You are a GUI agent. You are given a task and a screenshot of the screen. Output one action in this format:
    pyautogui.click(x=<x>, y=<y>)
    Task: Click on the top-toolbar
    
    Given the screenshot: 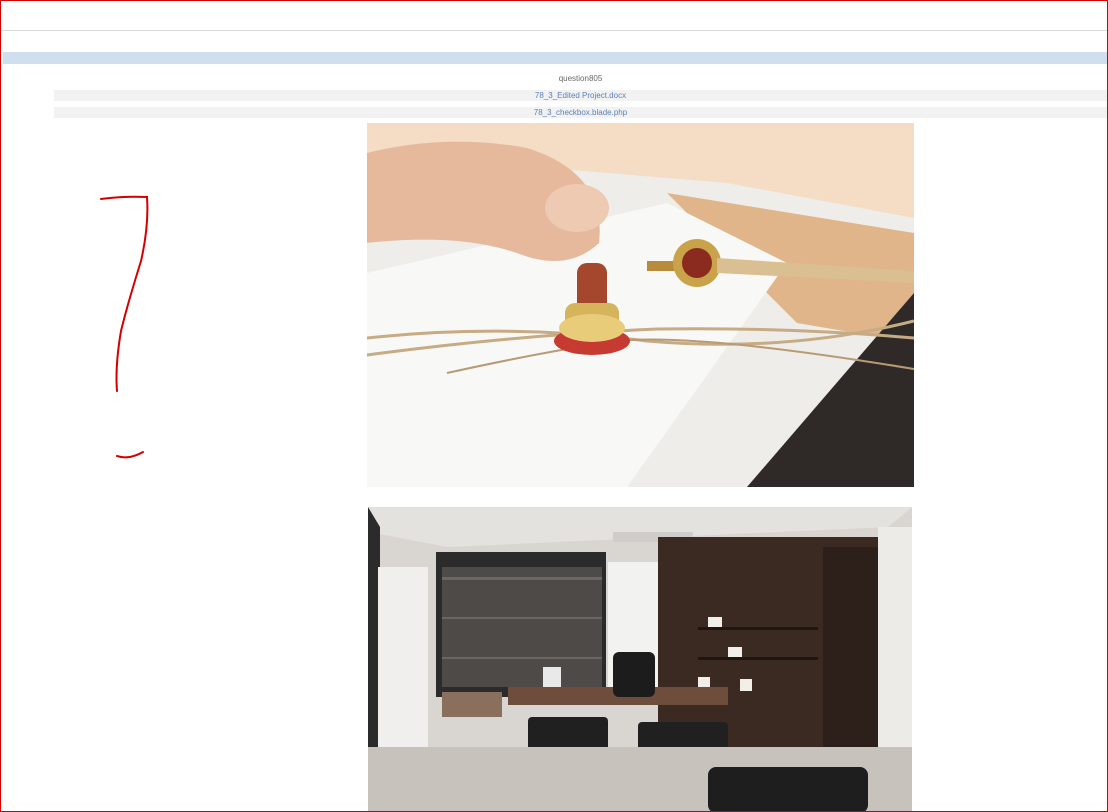 What is the action you would take?
    pyautogui.click(x=554, y=16)
    